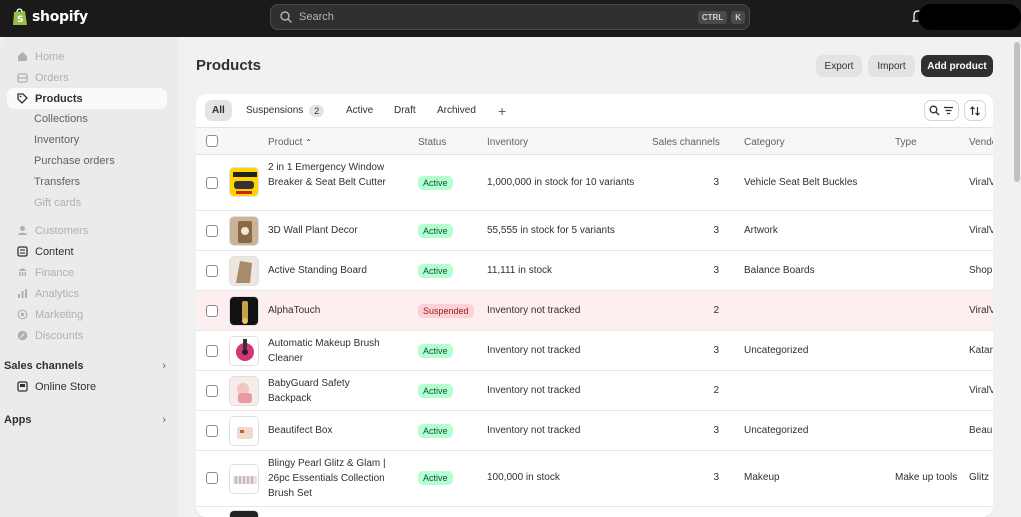  I want to click on content-icon, so click(22, 252).